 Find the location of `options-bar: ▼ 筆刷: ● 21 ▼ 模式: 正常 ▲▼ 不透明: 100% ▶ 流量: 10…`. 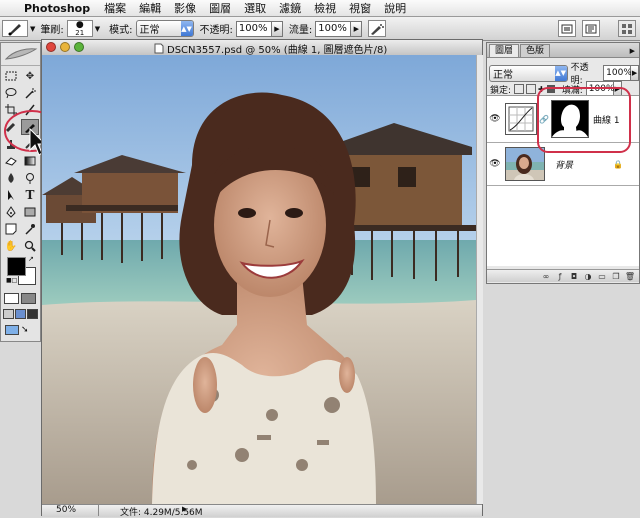

options-bar: ▼ 筆刷: ● 21 ▼ 模式: 正常 ▲▼ 不透明: 100% ▶ 流量: 10… is located at coordinates (320, 29).